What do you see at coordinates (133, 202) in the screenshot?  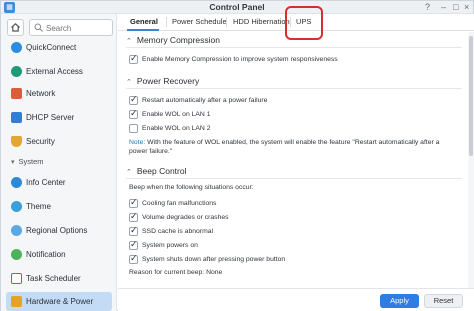 I see `beep-fan-checkbox` at bounding box center [133, 202].